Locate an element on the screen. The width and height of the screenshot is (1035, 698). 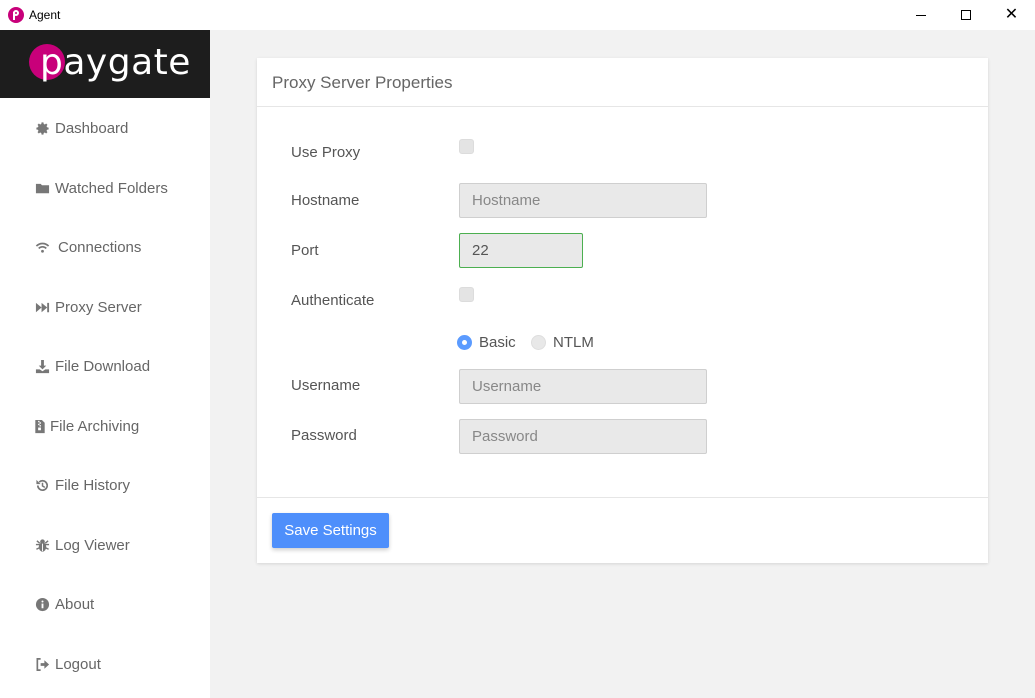
sidebar-item-label: About is located at coordinates (75, 604).